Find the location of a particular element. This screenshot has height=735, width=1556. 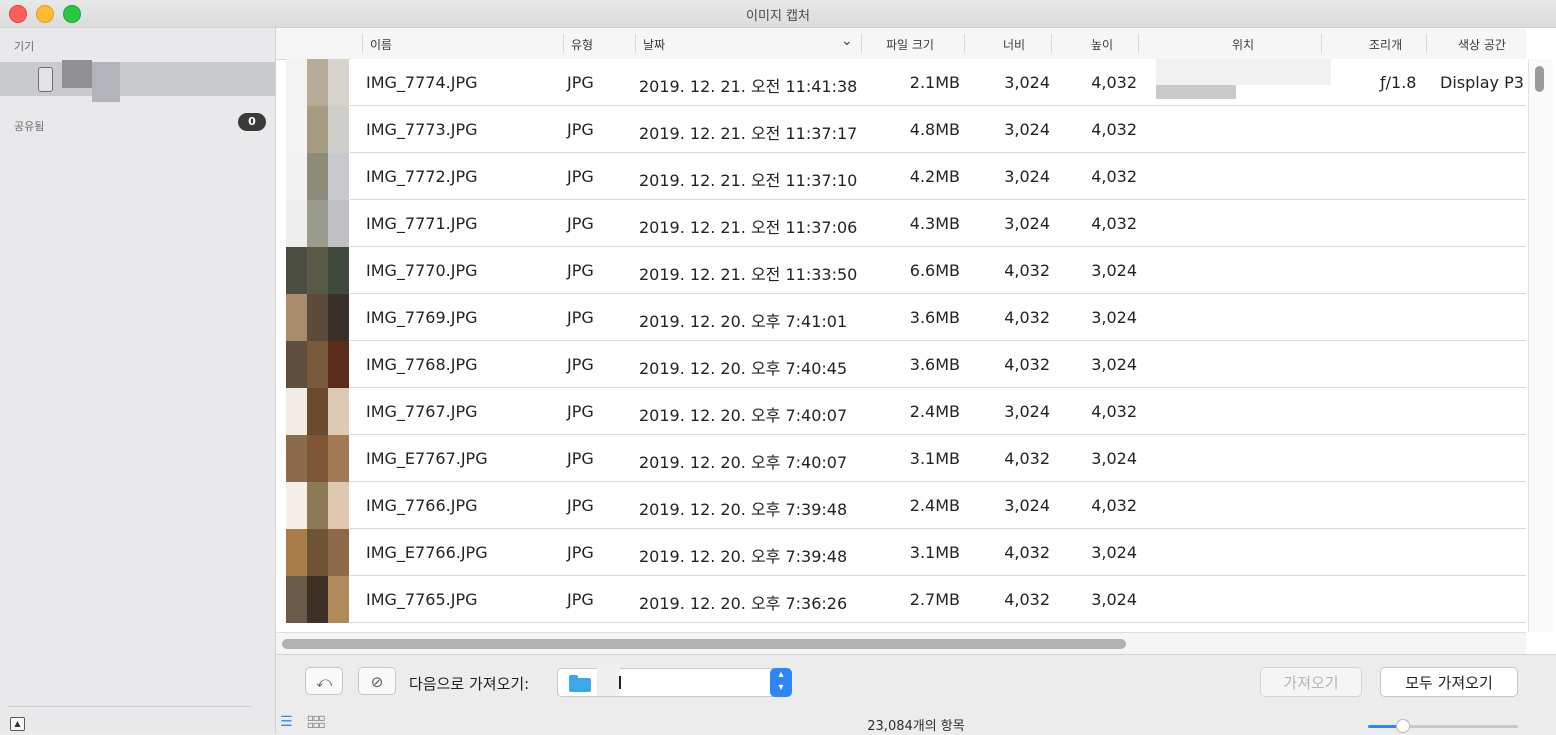

column-header-size: 파일 크기 is located at coordinates (910, 44).